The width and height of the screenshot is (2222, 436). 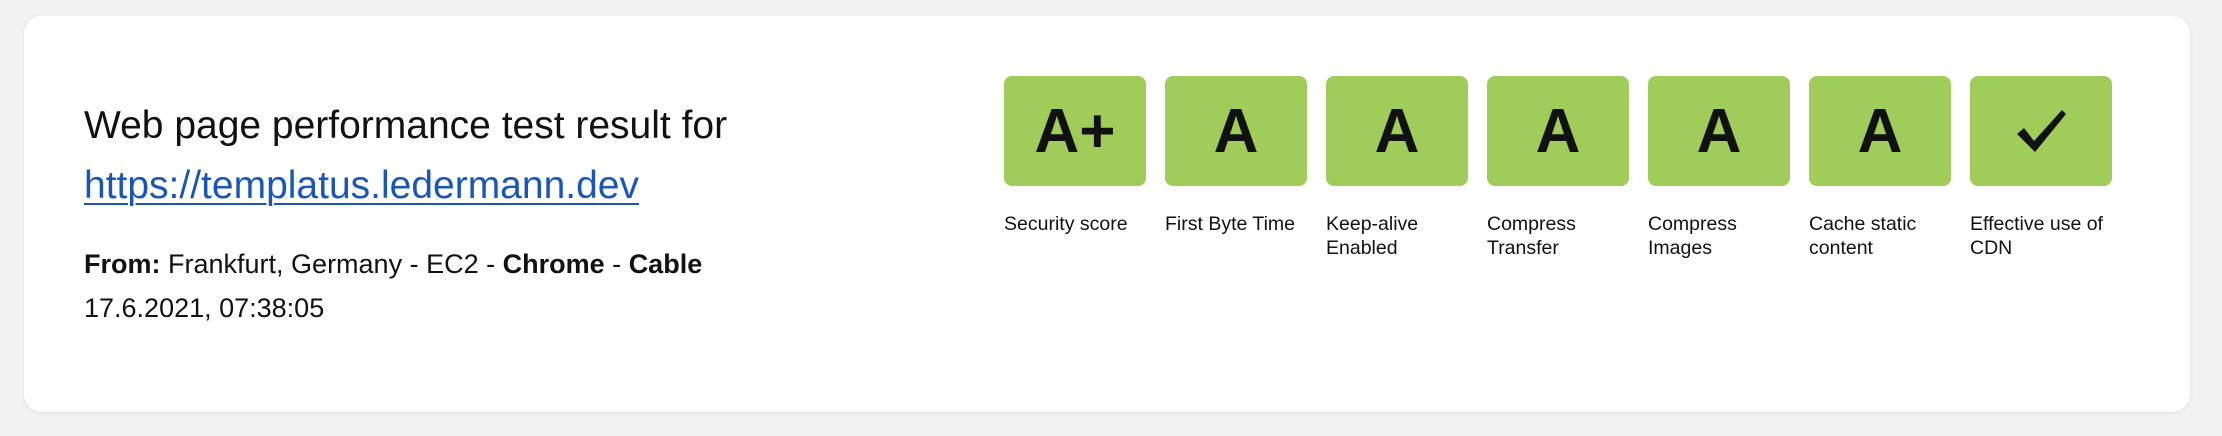 I want to click on grade-badge: A+, so click(x=1075, y=131).